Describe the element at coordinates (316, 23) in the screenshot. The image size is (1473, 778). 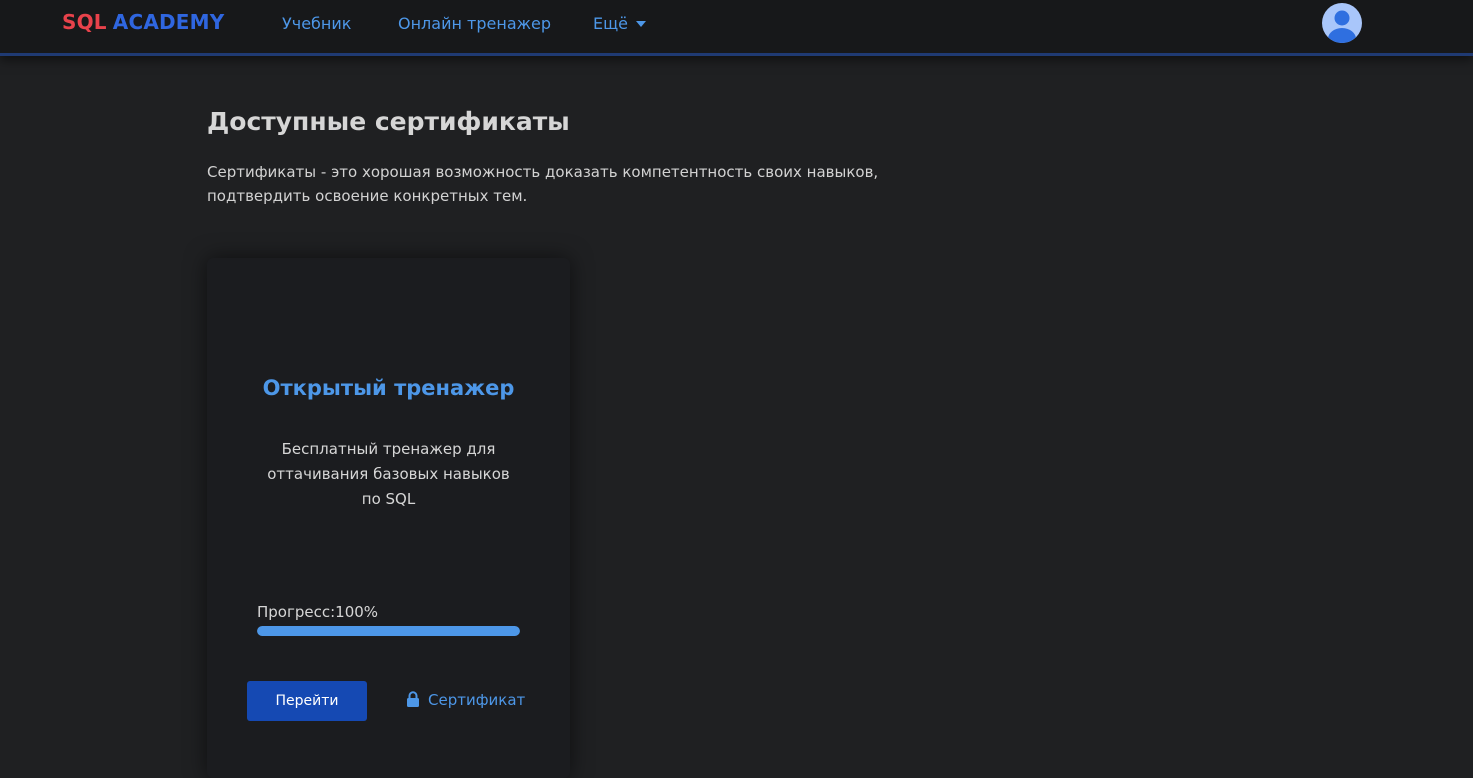
I see `nav-tutorial-link: Учебник` at that location.